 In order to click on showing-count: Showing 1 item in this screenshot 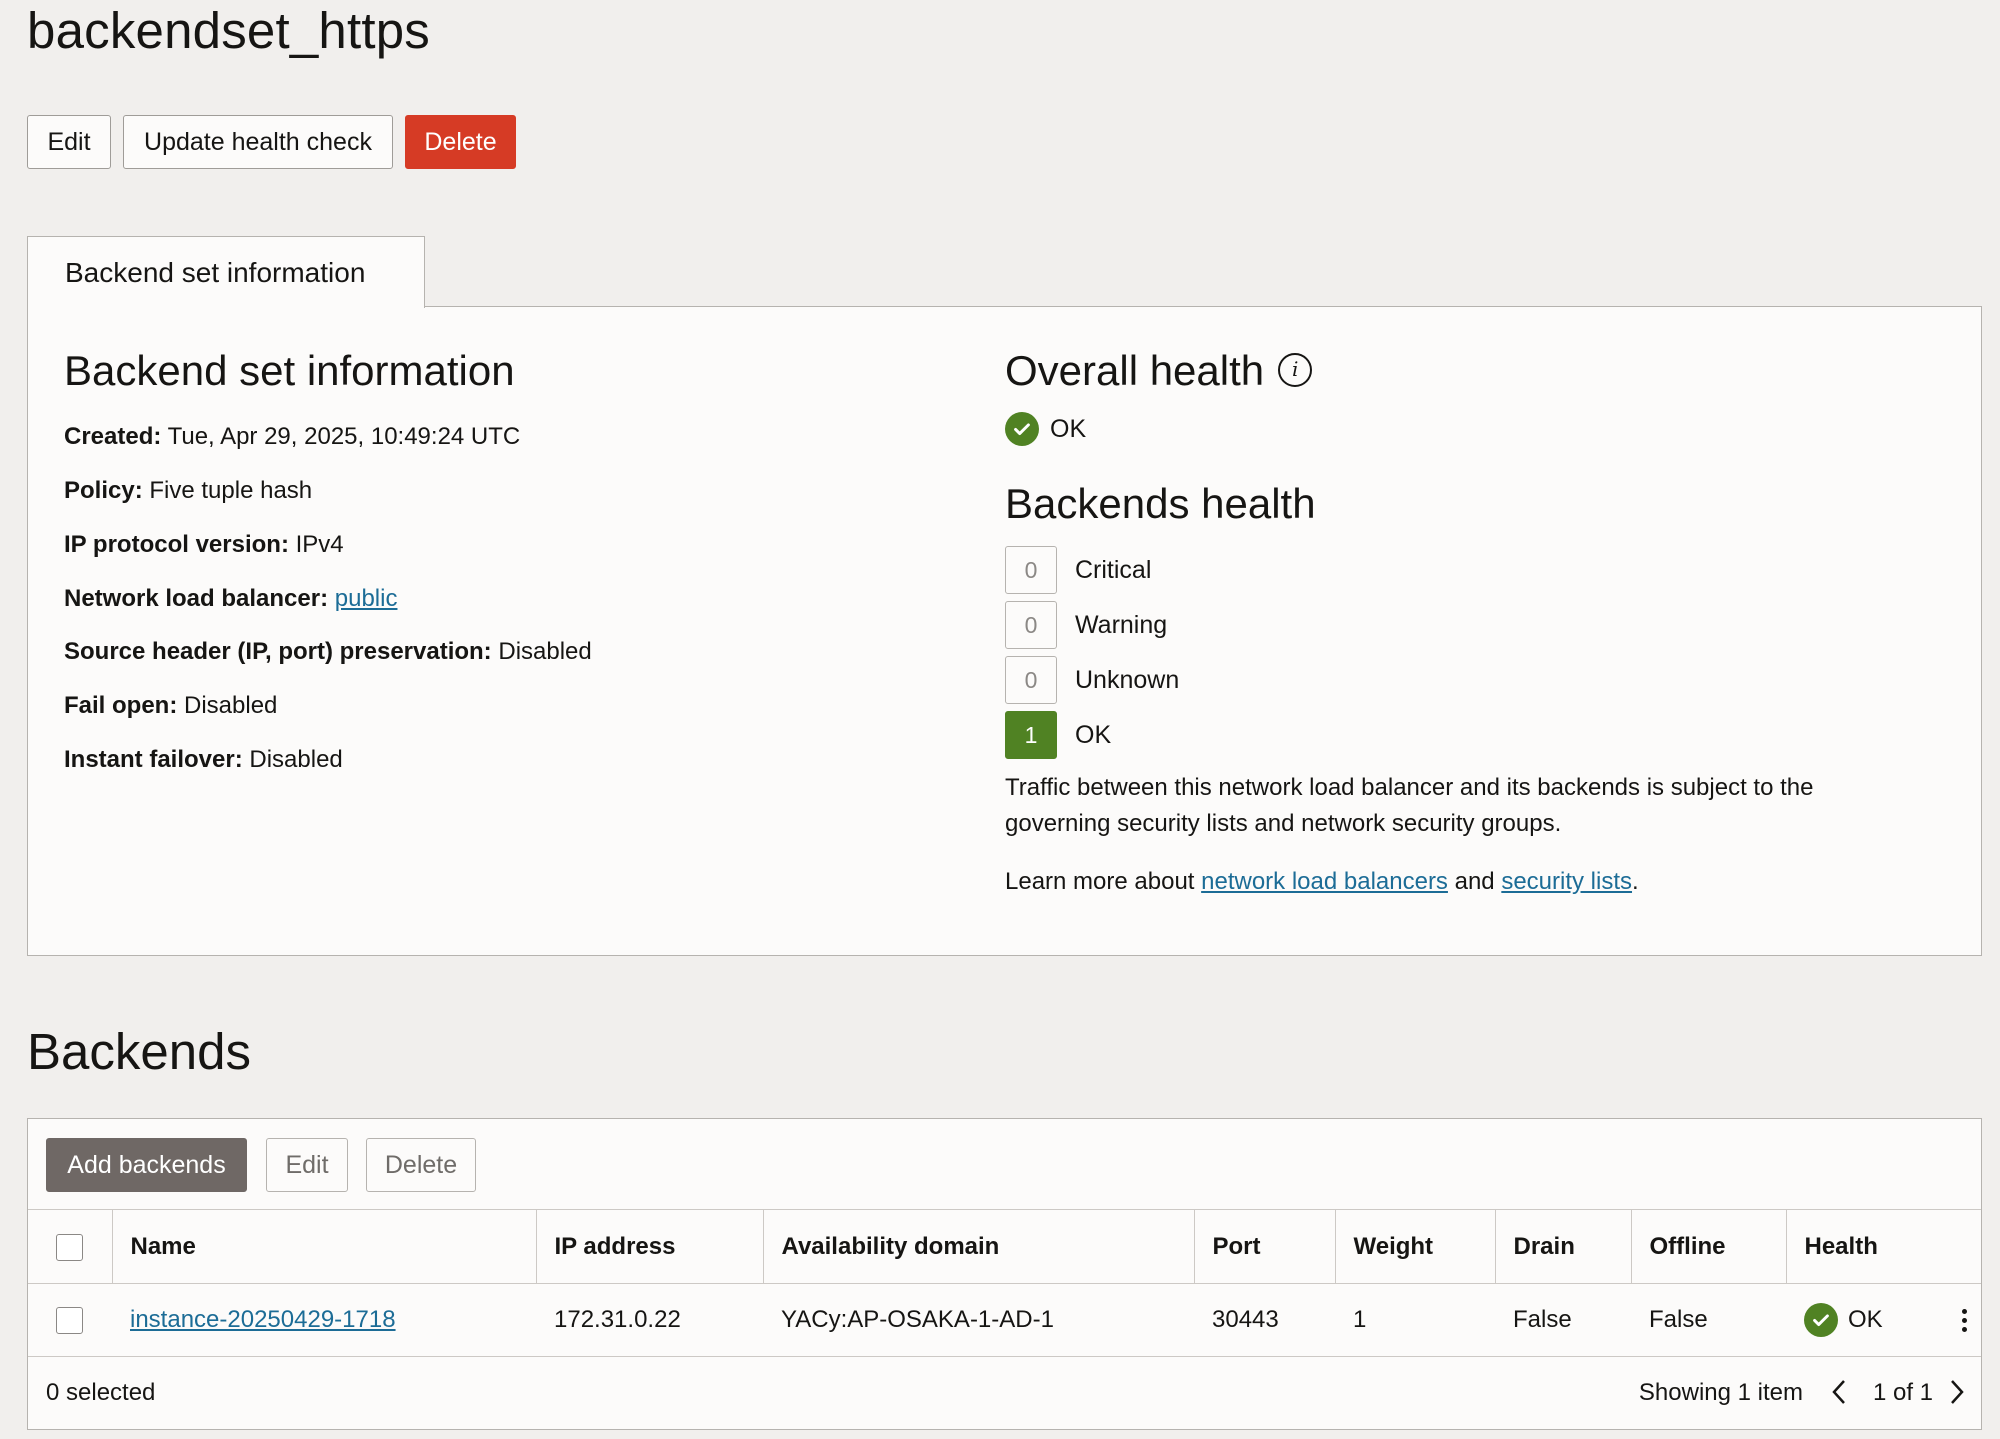, I will do `click(1720, 1392)`.